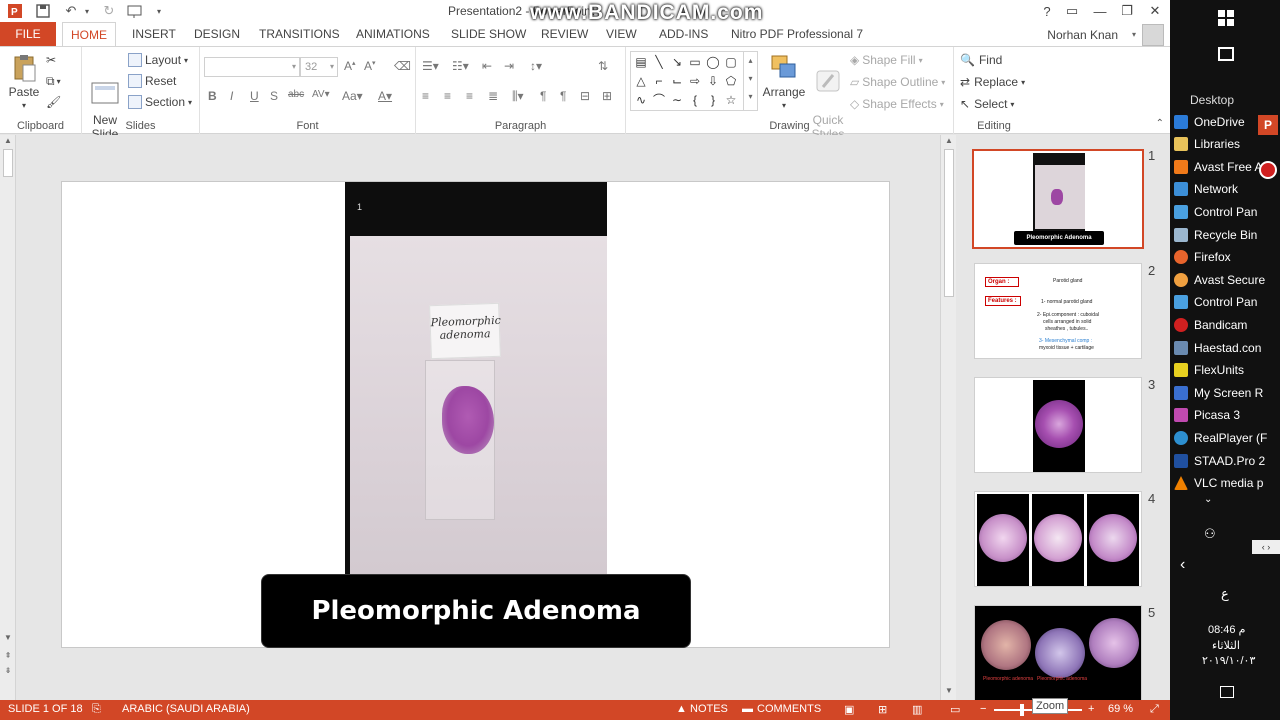 Image resolution: width=1280 pixels, height=720 pixels. Describe the element at coordinates (1225, 212) in the screenshot. I see `desktop-item-control-panel: Control Pan` at that location.